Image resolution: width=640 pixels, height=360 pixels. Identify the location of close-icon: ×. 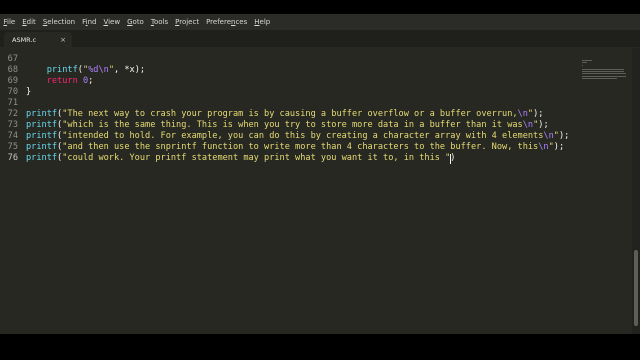
(63, 40).